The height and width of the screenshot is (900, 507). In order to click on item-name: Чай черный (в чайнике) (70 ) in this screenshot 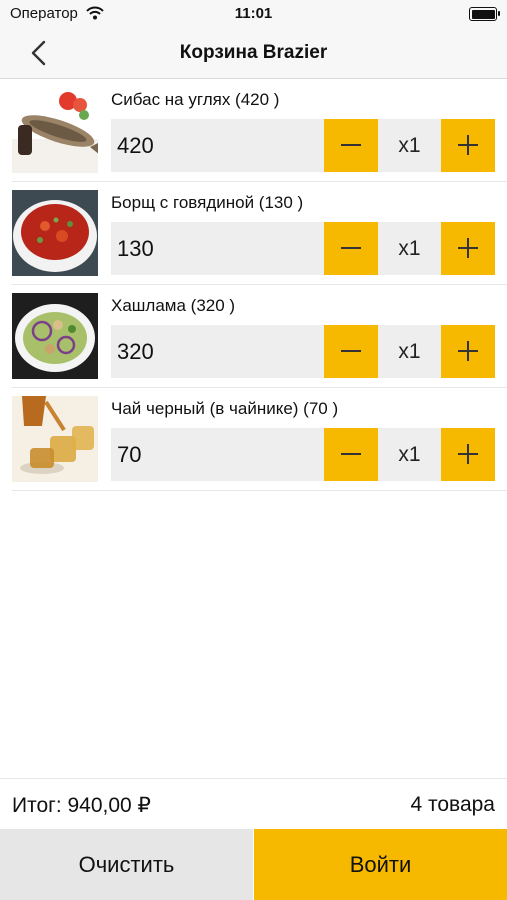, I will do `click(225, 408)`.